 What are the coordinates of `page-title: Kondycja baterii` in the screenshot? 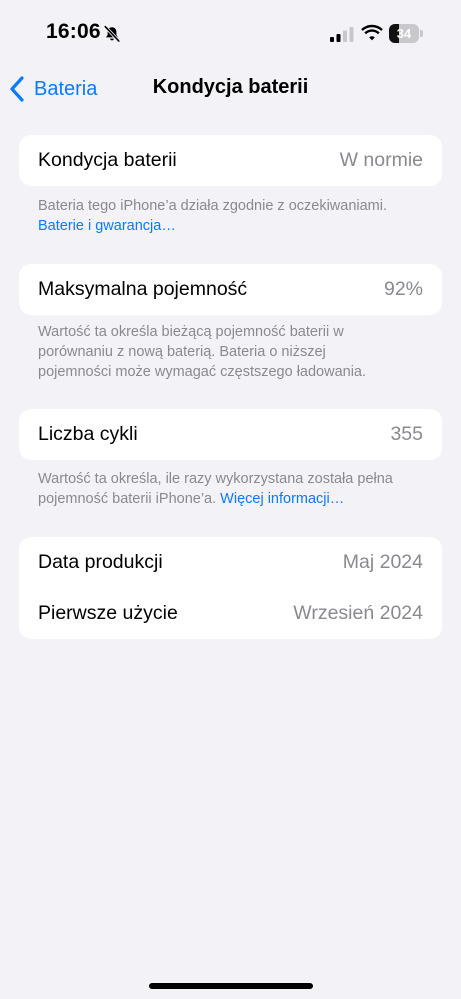 It's located at (230, 87).